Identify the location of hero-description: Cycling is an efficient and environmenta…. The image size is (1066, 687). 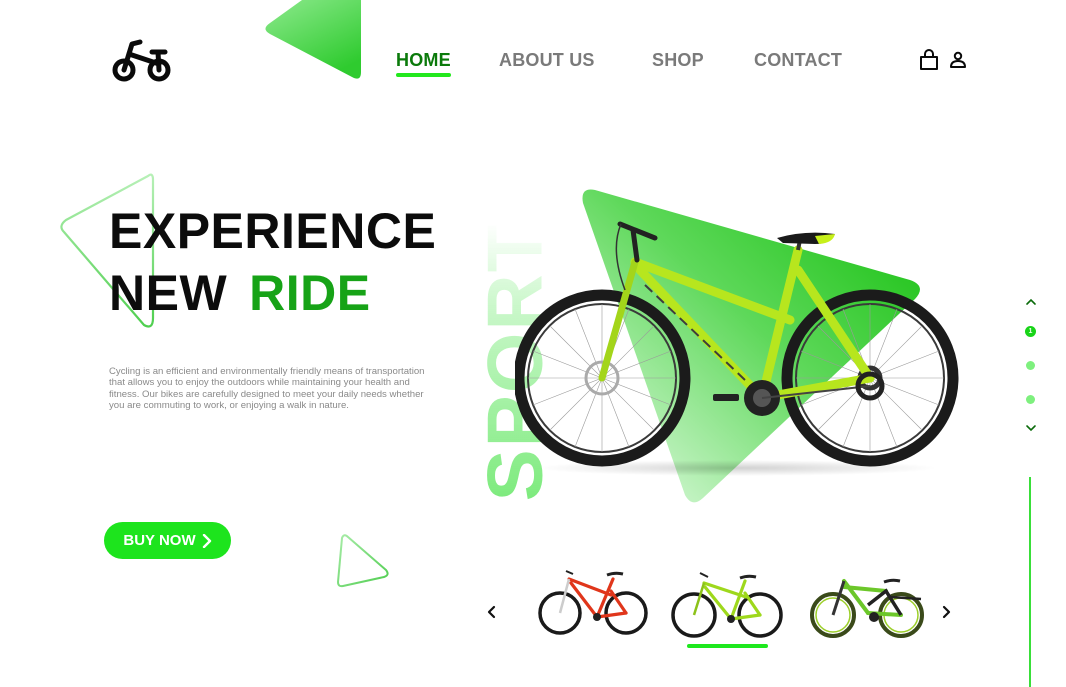
(267, 389).